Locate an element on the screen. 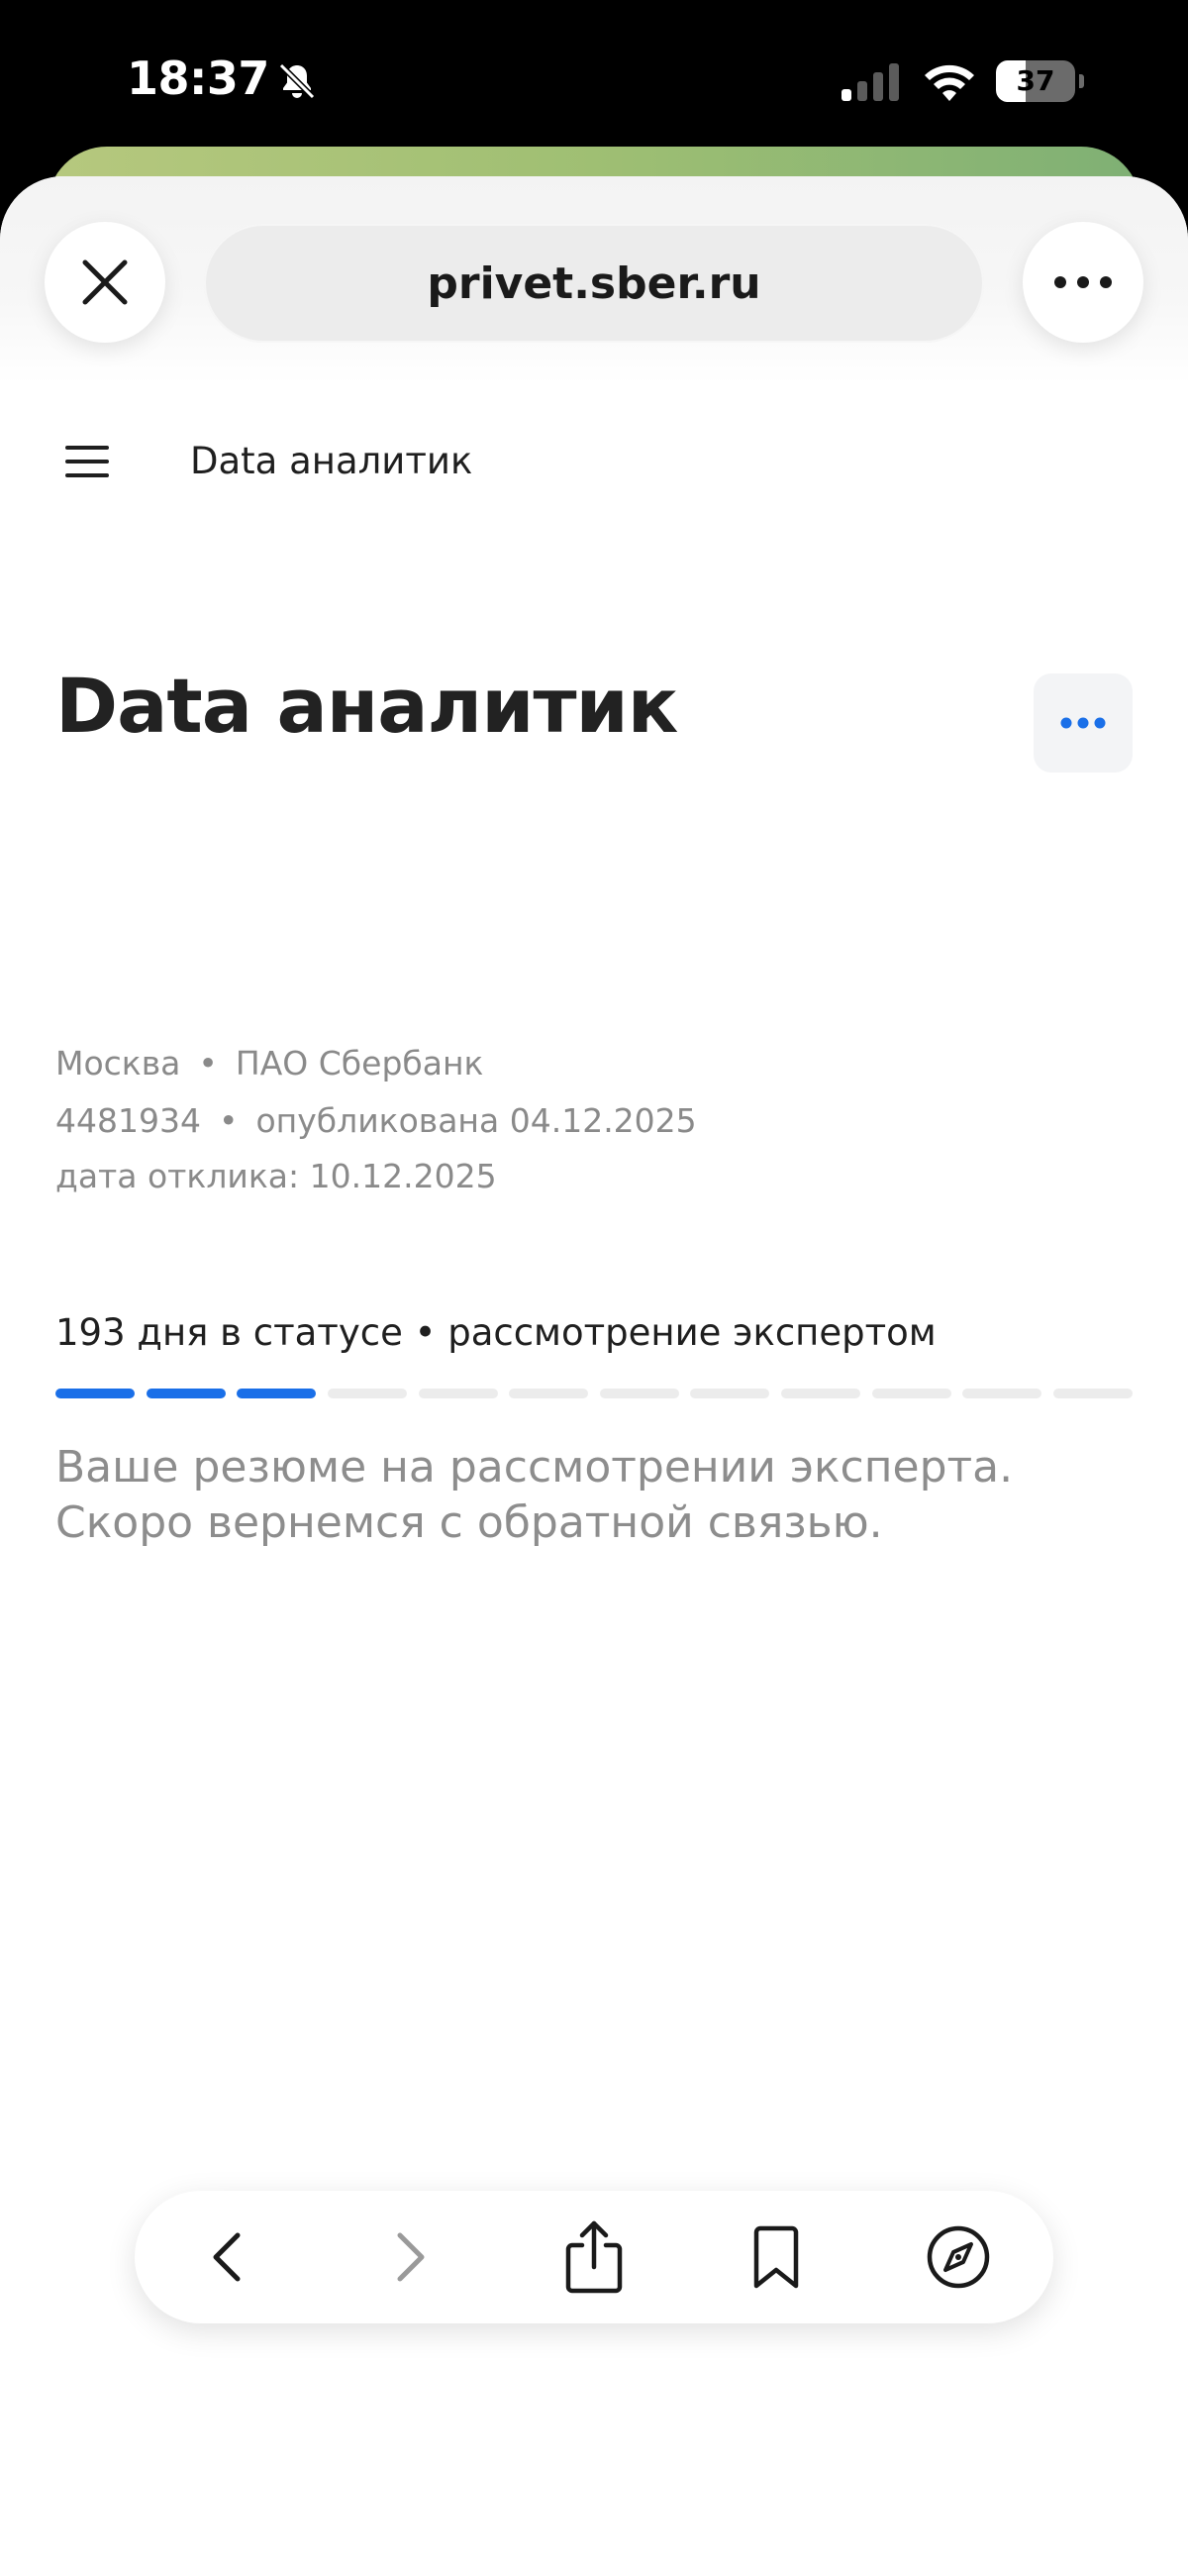 Image resolution: width=1188 pixels, height=2576 pixels. vacancy-location-company: Москва • ПАО Сбербанк is located at coordinates (269, 1063).